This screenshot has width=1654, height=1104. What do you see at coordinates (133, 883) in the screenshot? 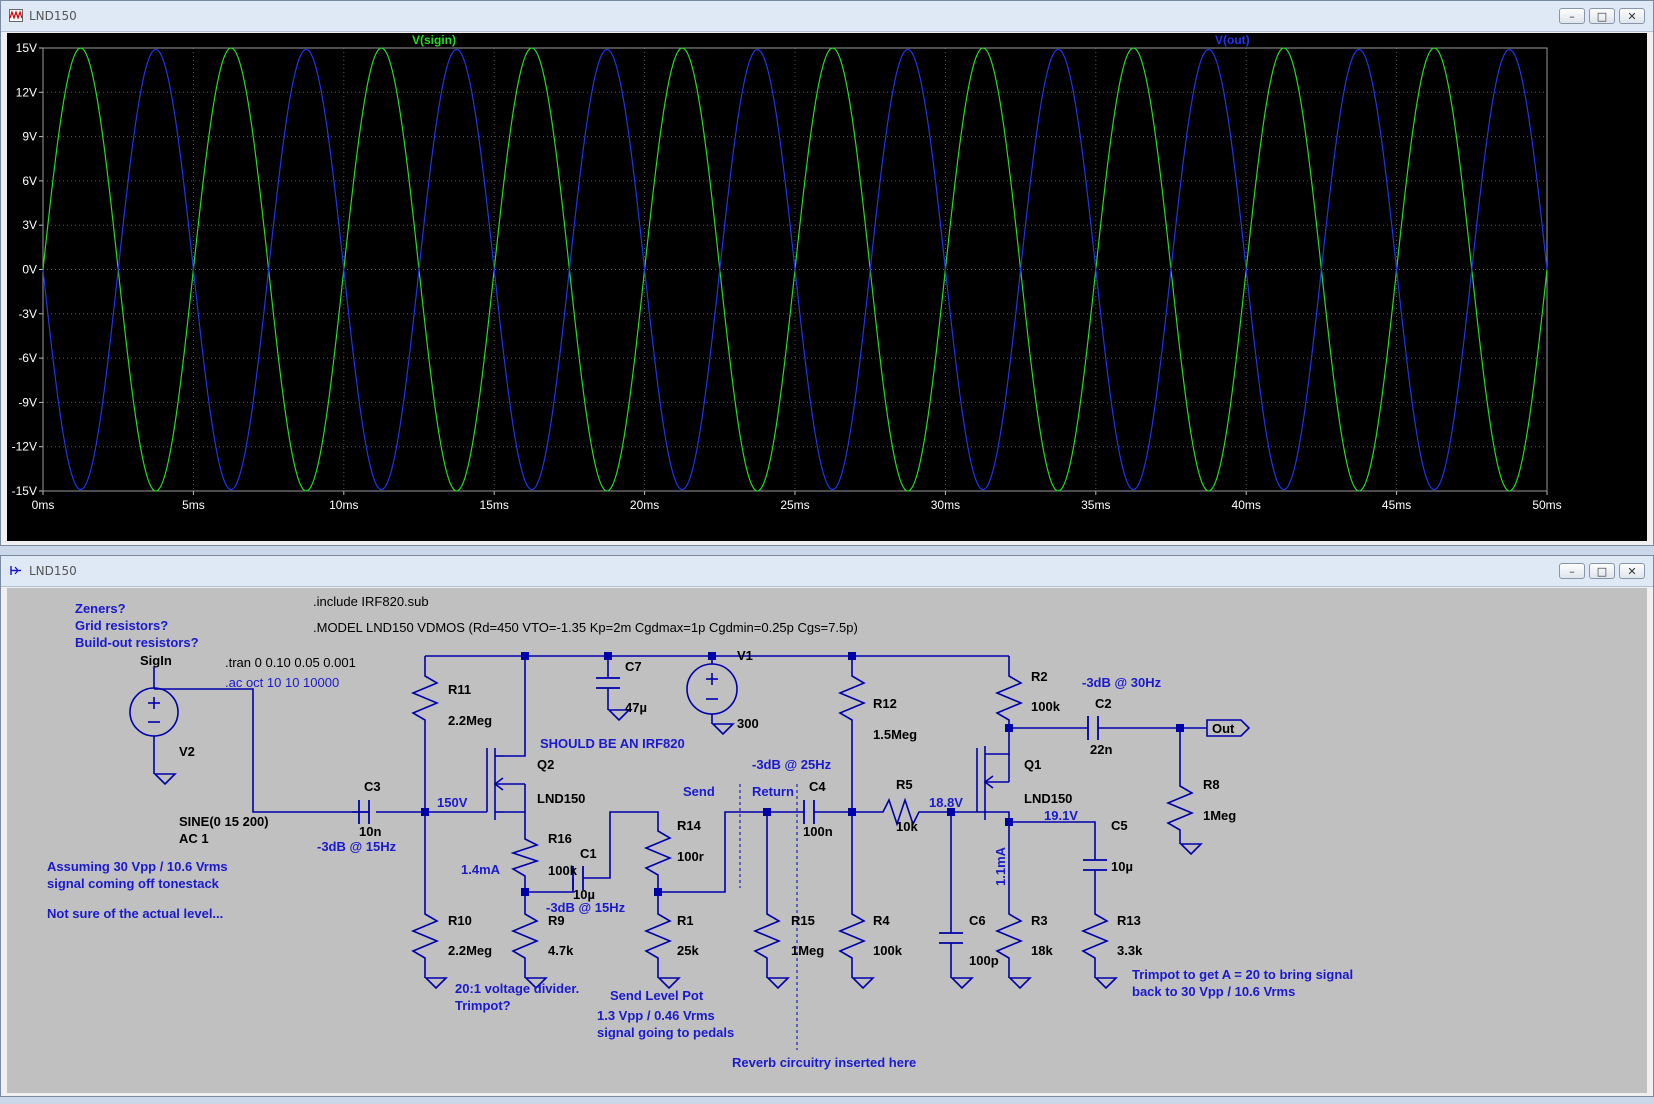
I see `note-assuming-2: signal coming off tonestack` at bounding box center [133, 883].